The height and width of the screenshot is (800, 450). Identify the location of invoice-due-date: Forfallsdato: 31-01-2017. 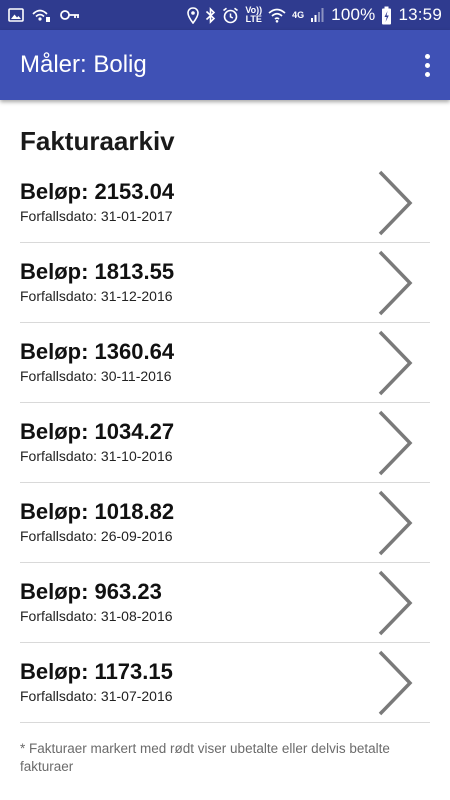
(96, 216).